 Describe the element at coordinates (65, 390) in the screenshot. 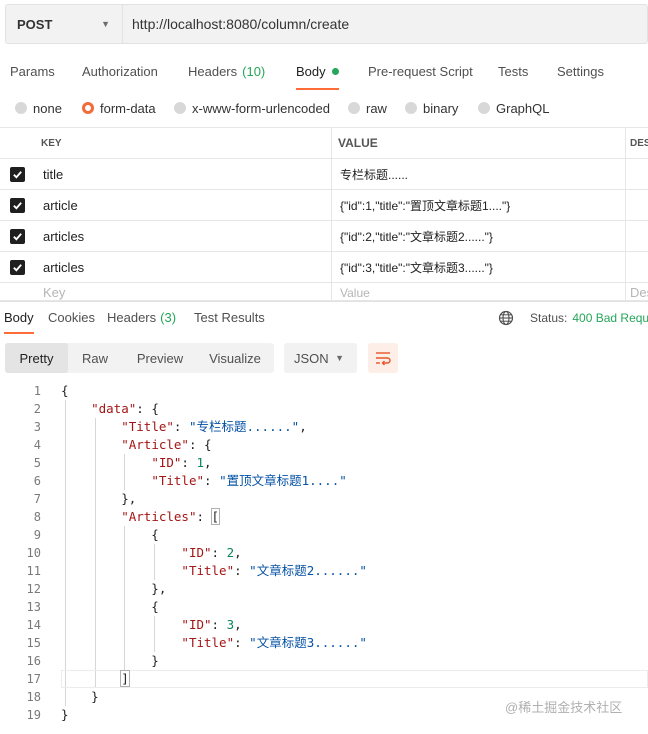

I see `code-text: {` at that location.